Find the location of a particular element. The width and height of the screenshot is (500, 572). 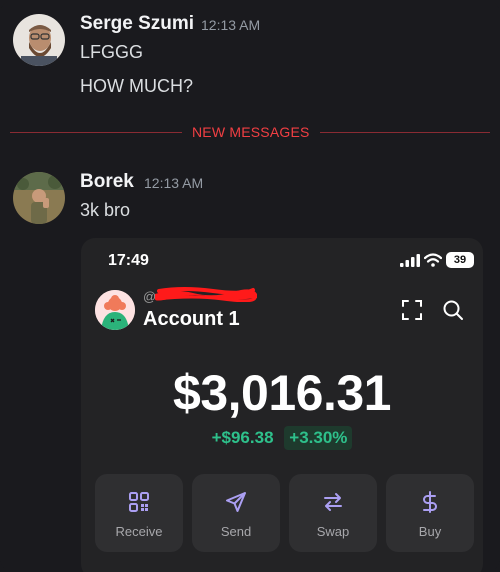

wifi-icon is located at coordinates (433, 260).